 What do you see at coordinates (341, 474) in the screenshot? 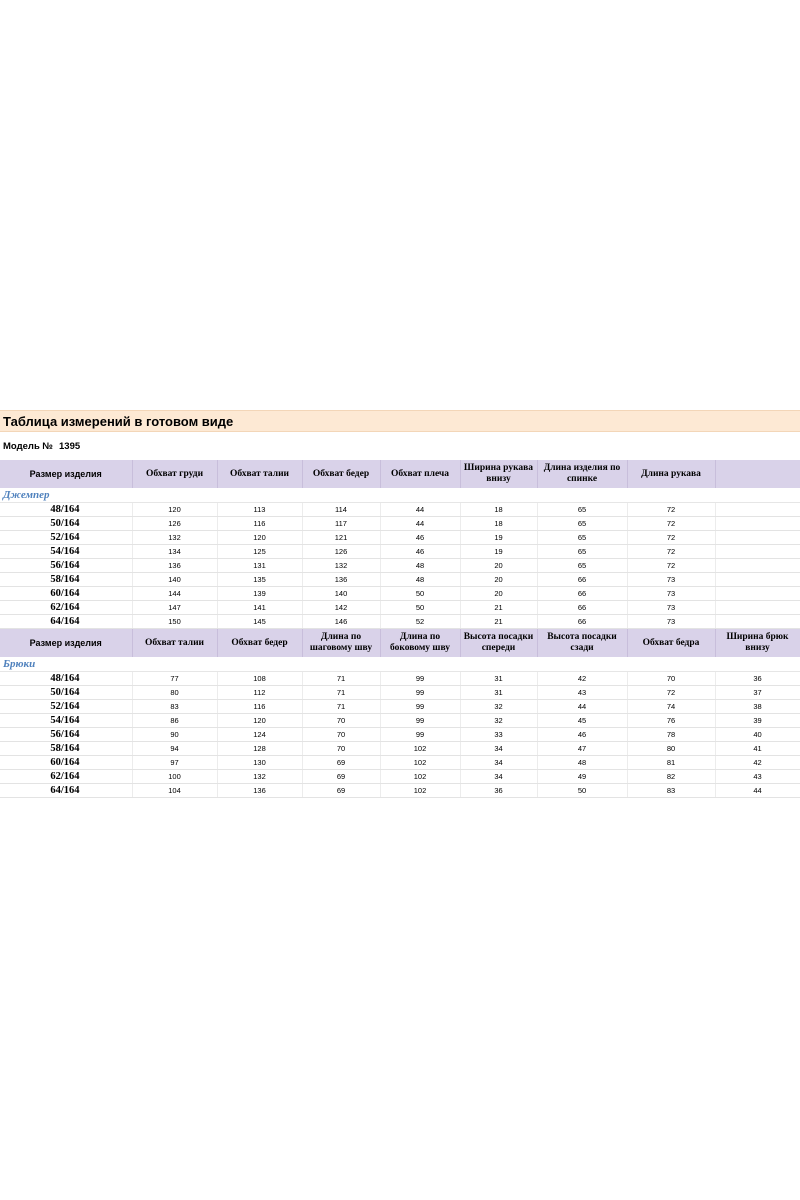
I see `jumper-header-cell: Обхват бедер` at bounding box center [341, 474].